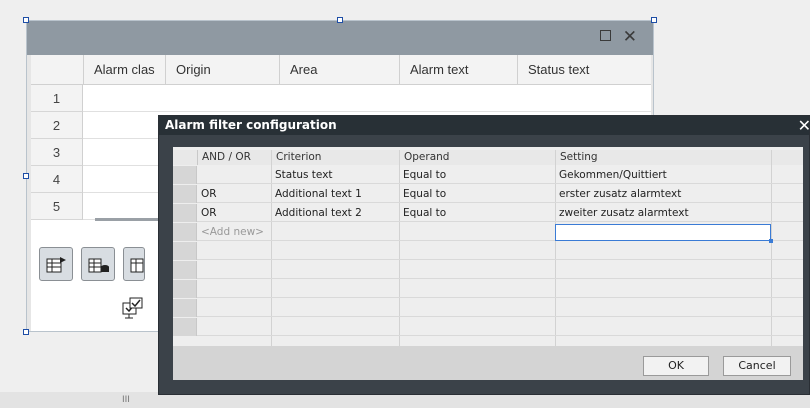 This screenshot has width=810, height=408. What do you see at coordinates (605, 36) in the screenshot?
I see `maximize-icon` at bounding box center [605, 36].